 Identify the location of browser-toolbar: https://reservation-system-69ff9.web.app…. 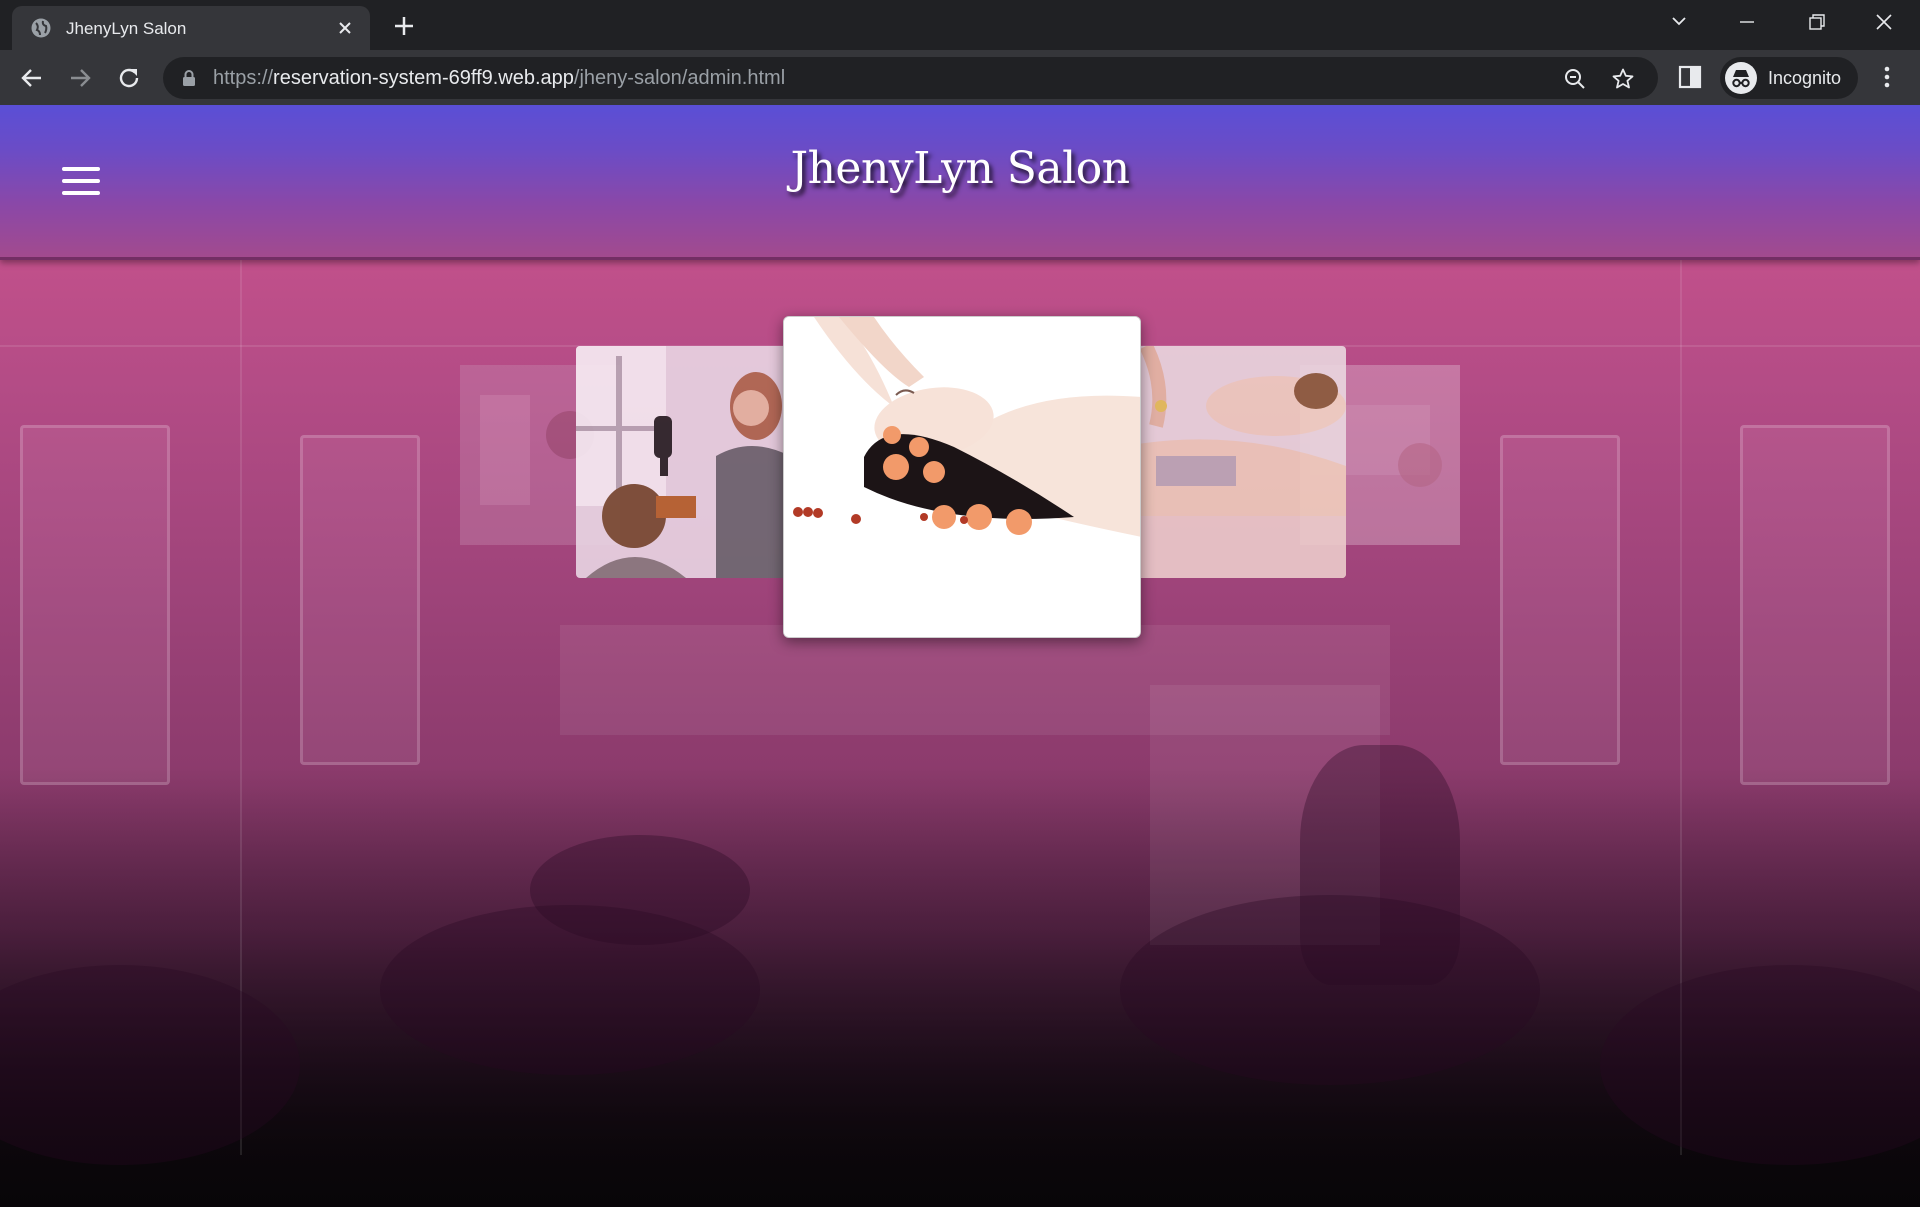
(960, 77).